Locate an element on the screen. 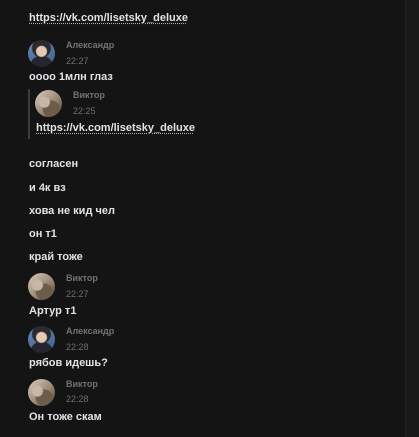 The width and height of the screenshot is (419, 437). message-text: Артур т1 is located at coordinates (53, 311).